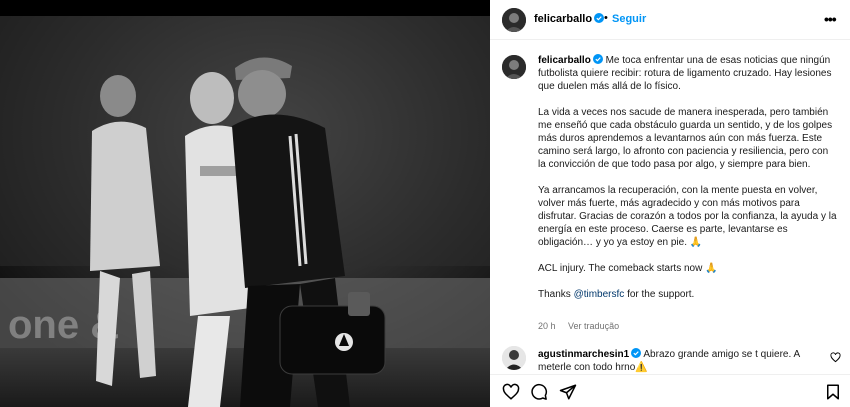 The height and width of the screenshot is (407, 850). Describe the element at coordinates (539, 392) in the screenshot. I see `comment-bubble-icon` at that location.